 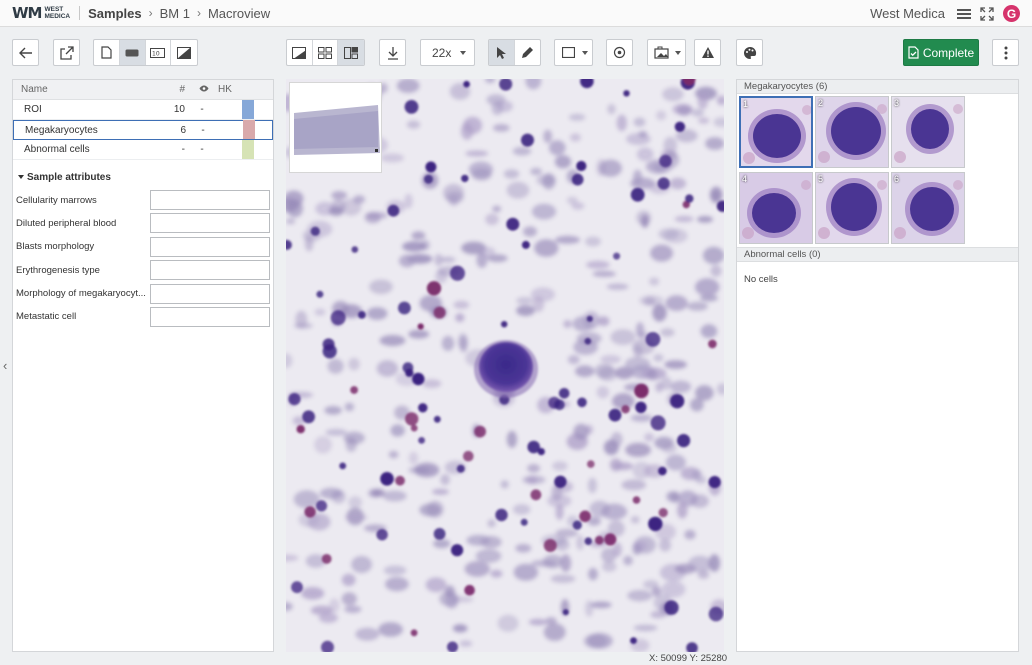 I want to click on logo-line-2: MEDICA, so click(x=57, y=16).